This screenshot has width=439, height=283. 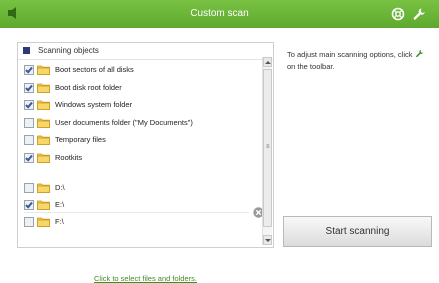 I want to click on scrollbar: ≡, so click(x=267, y=151).